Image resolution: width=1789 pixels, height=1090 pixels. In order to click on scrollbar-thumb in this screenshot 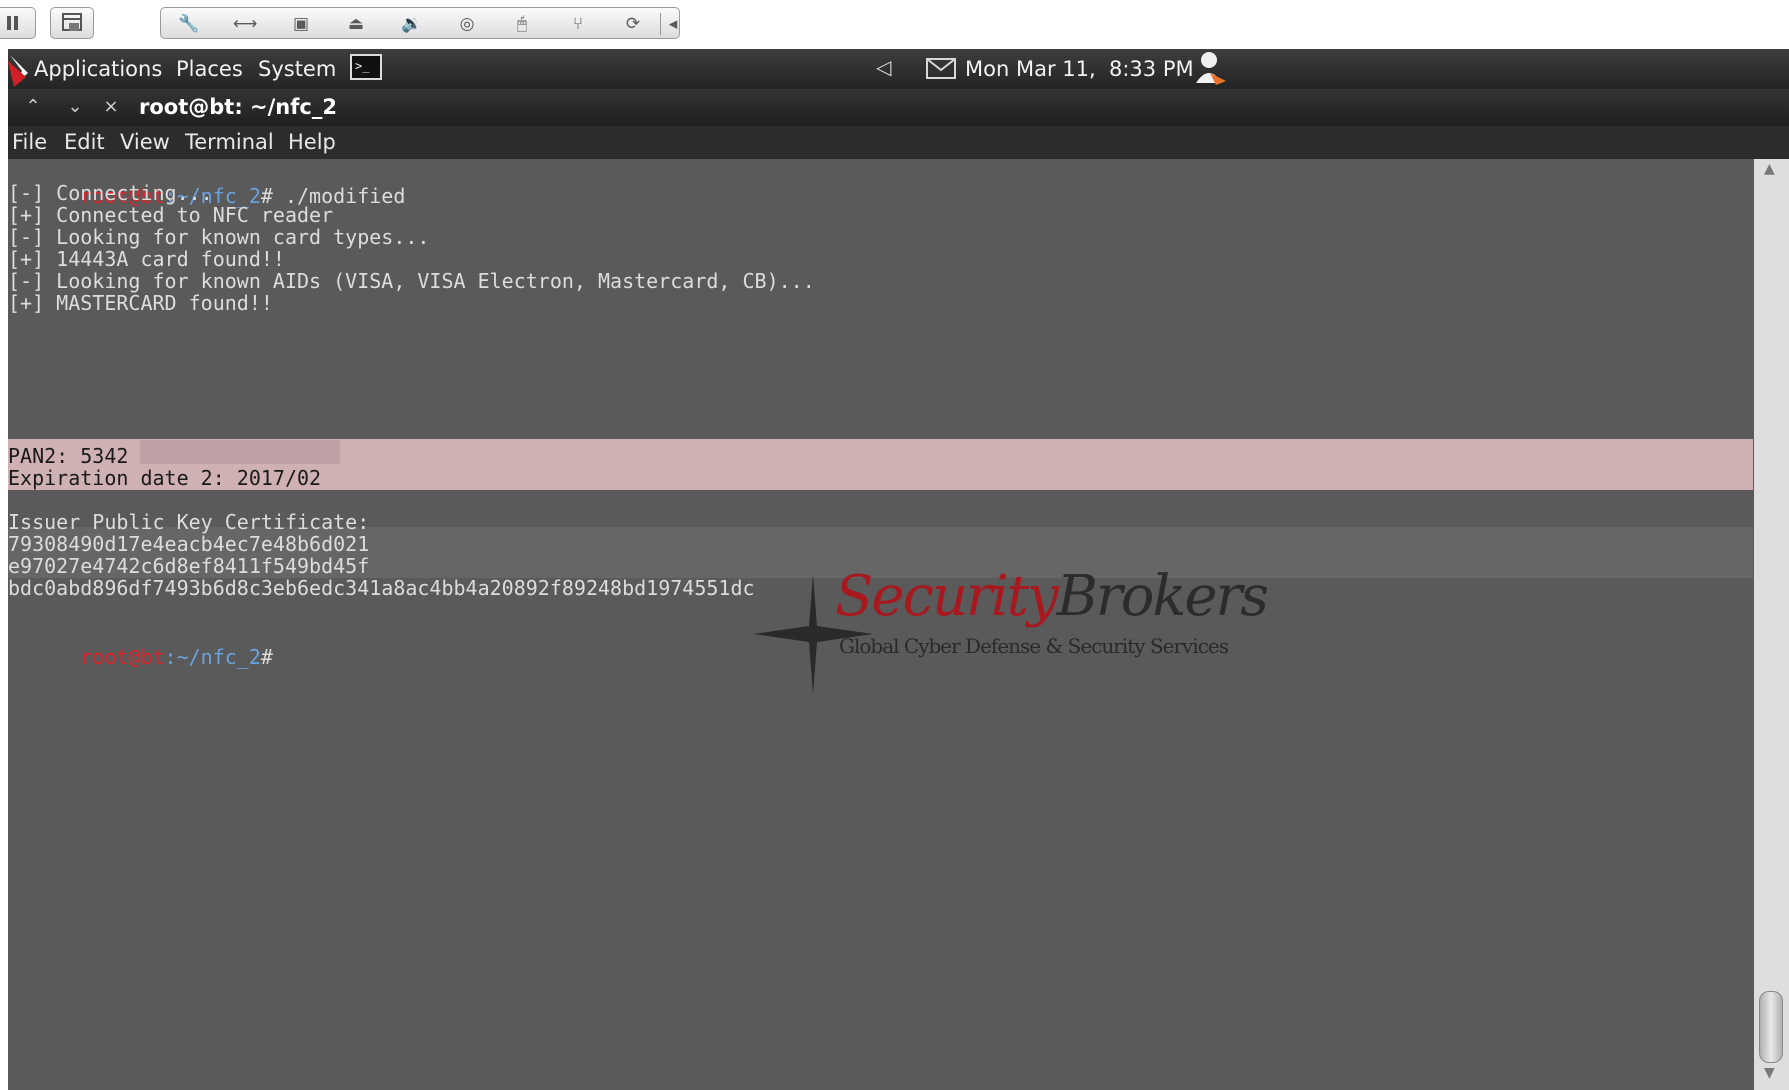, I will do `click(1771, 1027)`.